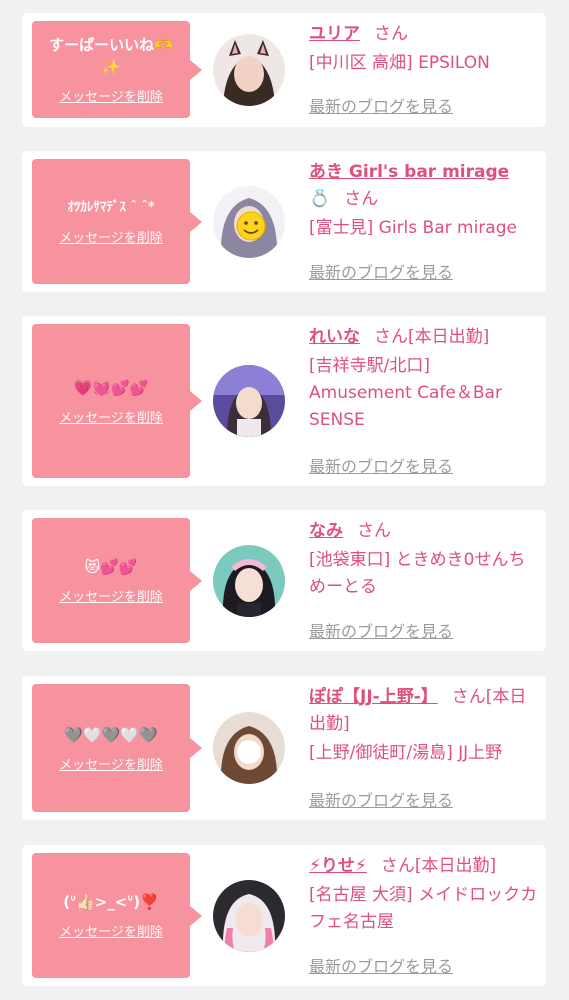 Image resolution: width=569 pixels, height=1000 pixels. Describe the element at coordinates (413, 228) in the screenshot. I see `shop-name: [富士見] Girls Bar mirage` at that location.